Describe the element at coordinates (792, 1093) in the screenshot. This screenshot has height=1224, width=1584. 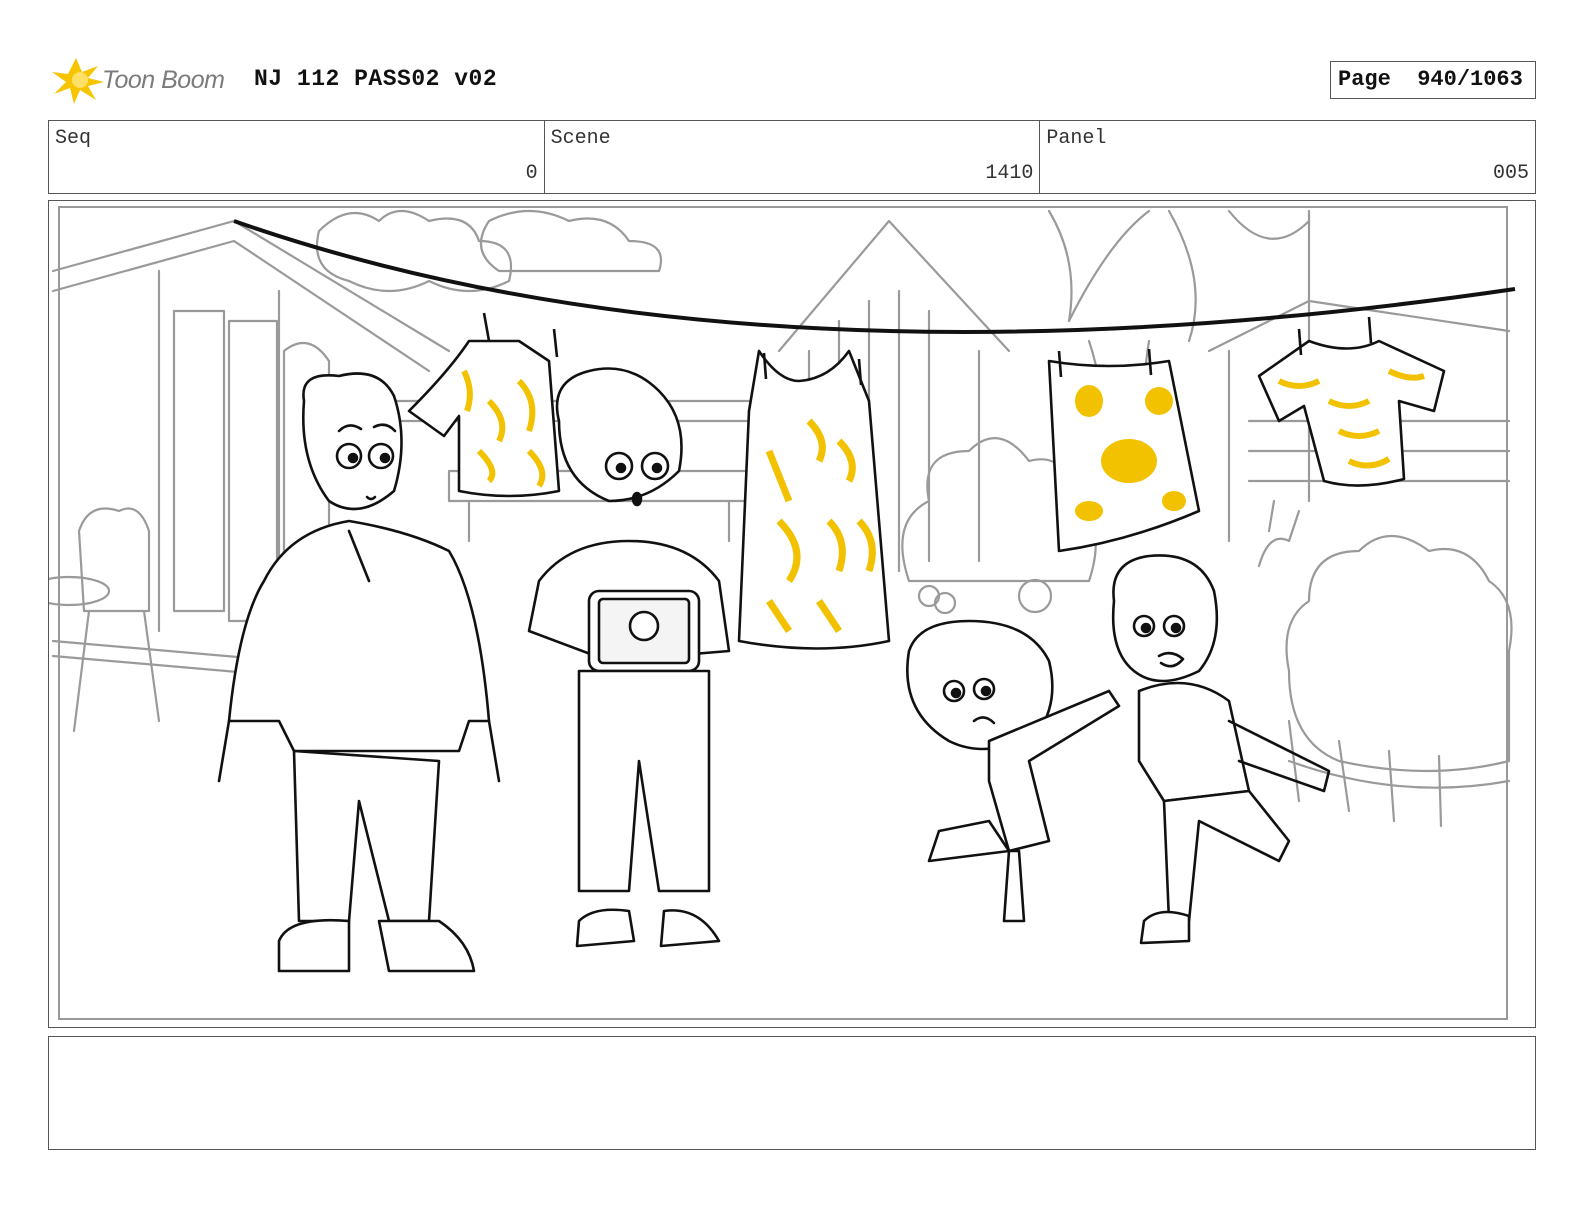
I see `panel-notes-box` at that location.